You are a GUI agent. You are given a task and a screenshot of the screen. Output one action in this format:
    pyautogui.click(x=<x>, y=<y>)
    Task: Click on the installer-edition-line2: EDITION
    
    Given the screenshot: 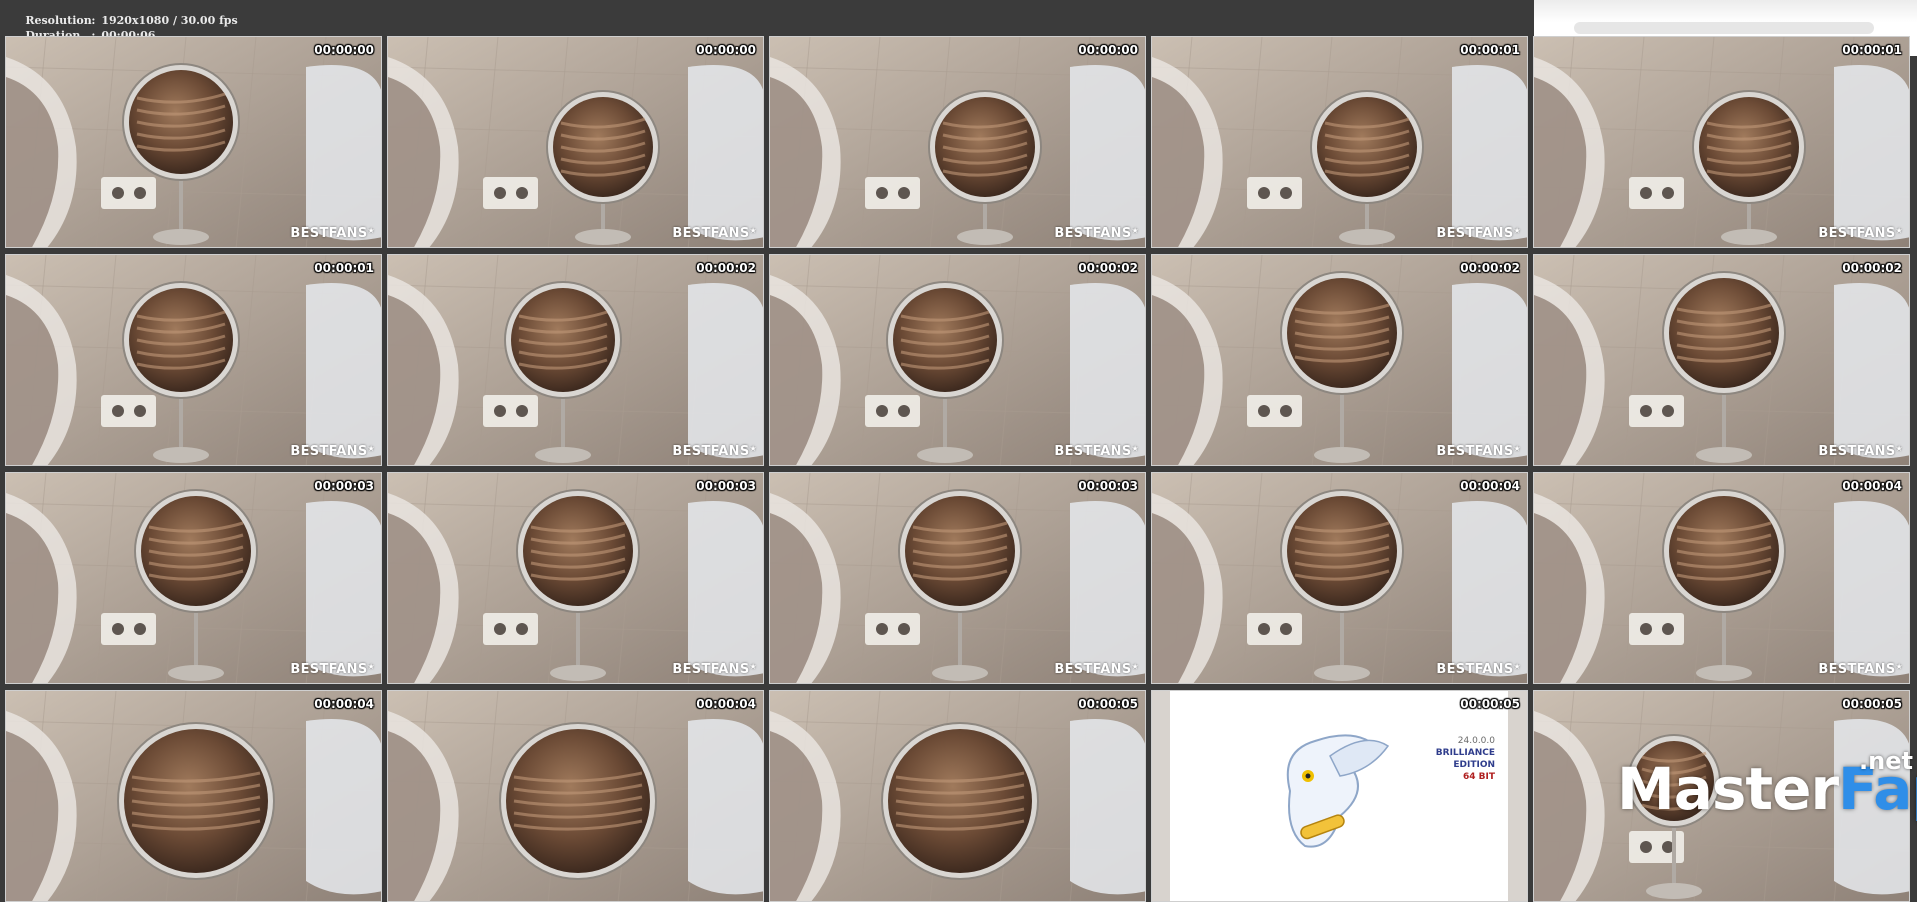 What is the action you would take?
    pyautogui.click(x=1474, y=765)
    